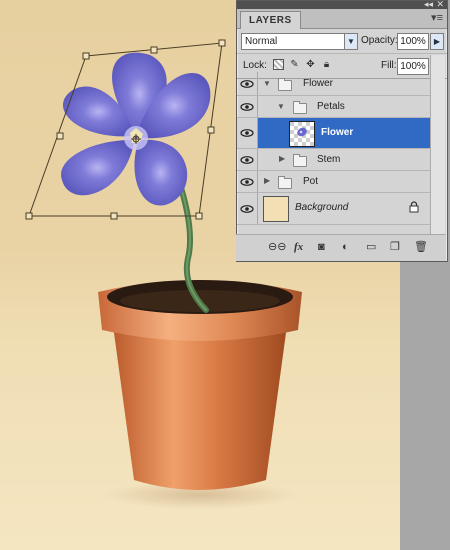 The image size is (450, 550). What do you see at coordinates (298, 247) in the screenshot?
I see `fx-icon: fx` at bounding box center [298, 247].